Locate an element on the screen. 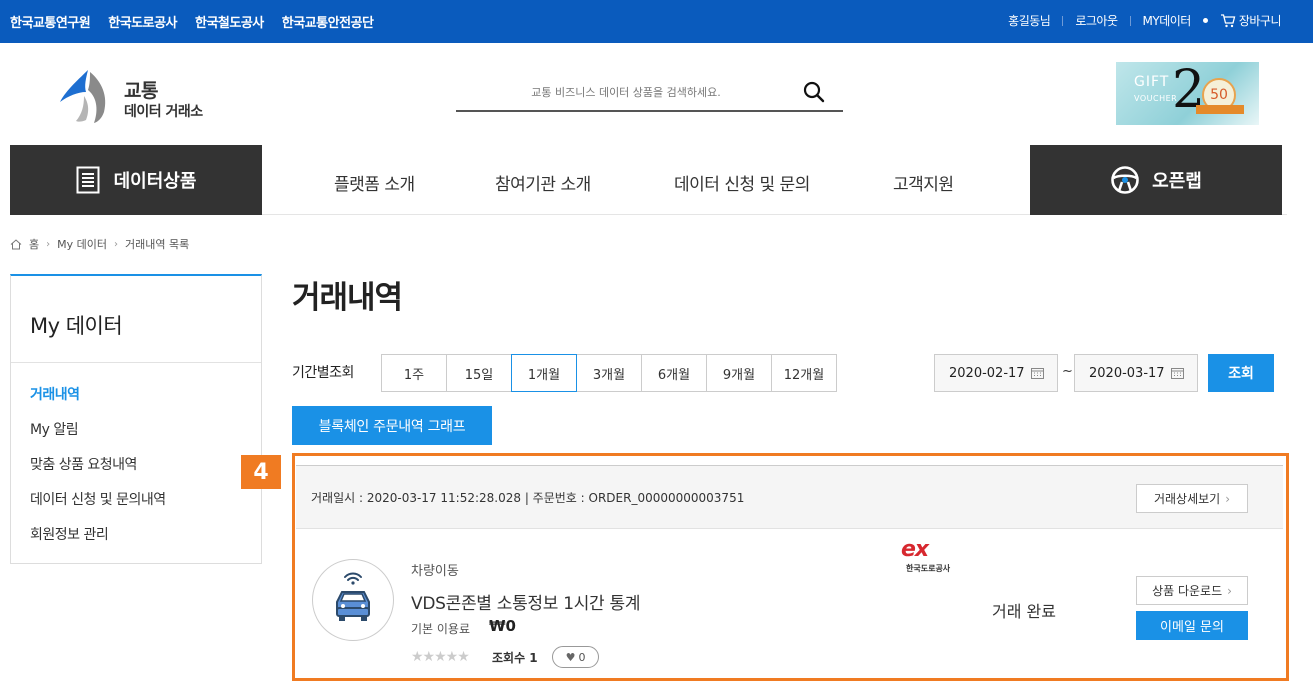 Image resolution: width=1313 pixels, height=691 pixels. date-to-field: 2020-03-17 is located at coordinates (1136, 373).